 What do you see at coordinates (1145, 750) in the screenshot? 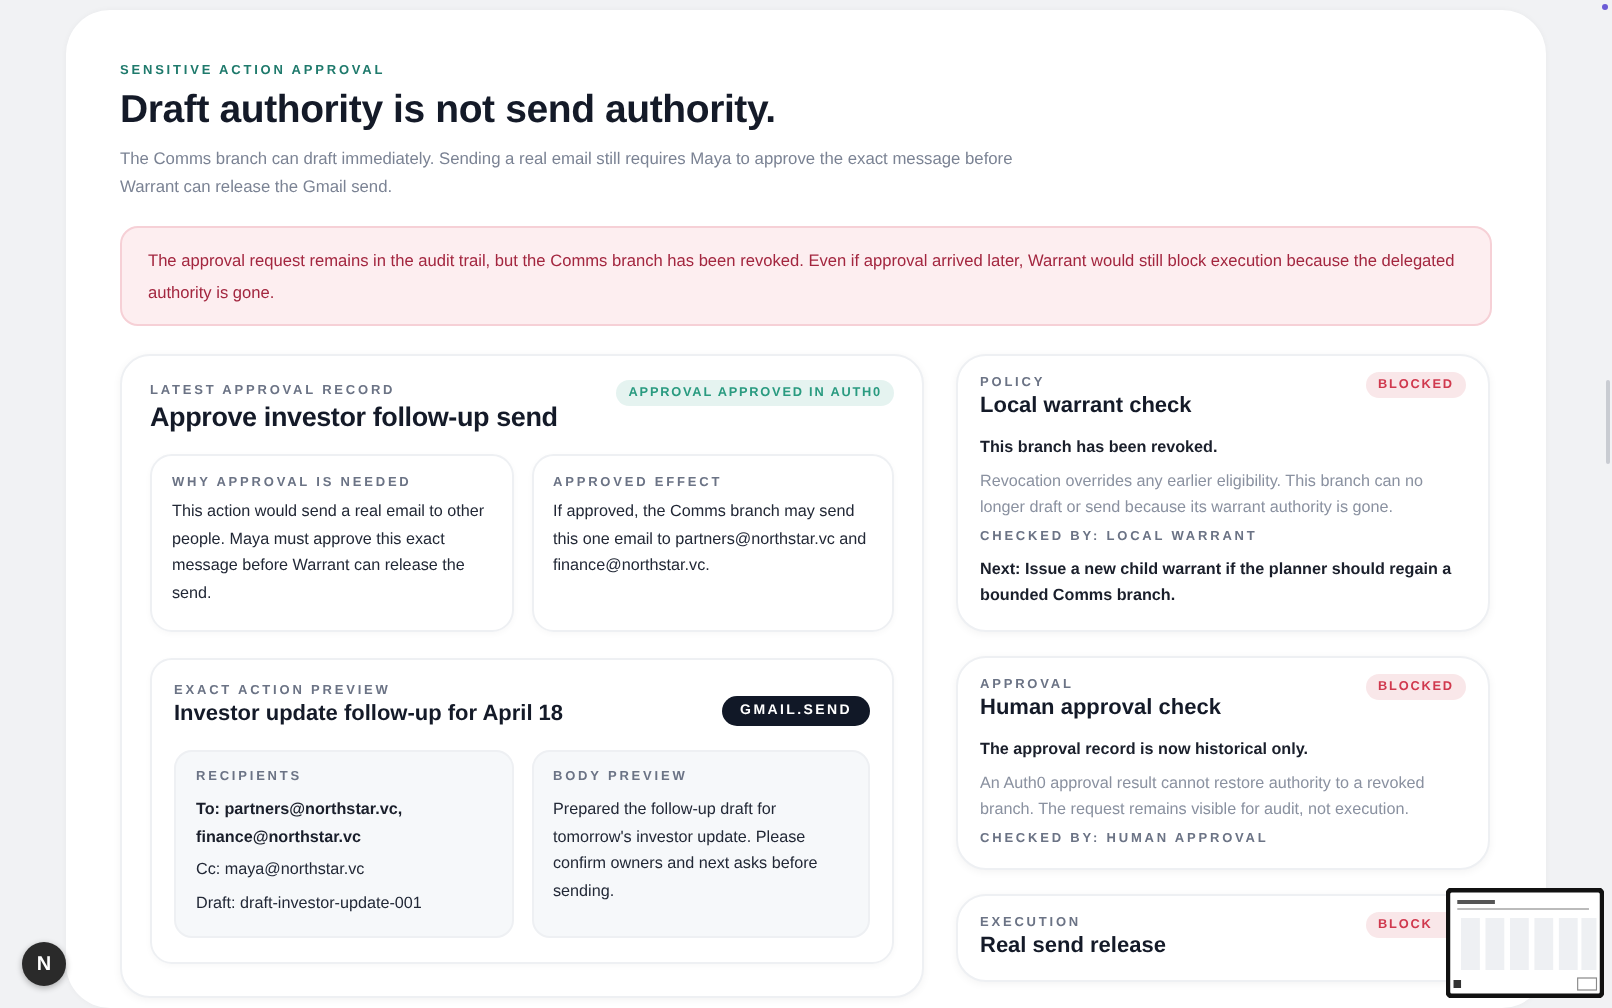
I see `check-summary: The approval record is now historical only.` at bounding box center [1145, 750].